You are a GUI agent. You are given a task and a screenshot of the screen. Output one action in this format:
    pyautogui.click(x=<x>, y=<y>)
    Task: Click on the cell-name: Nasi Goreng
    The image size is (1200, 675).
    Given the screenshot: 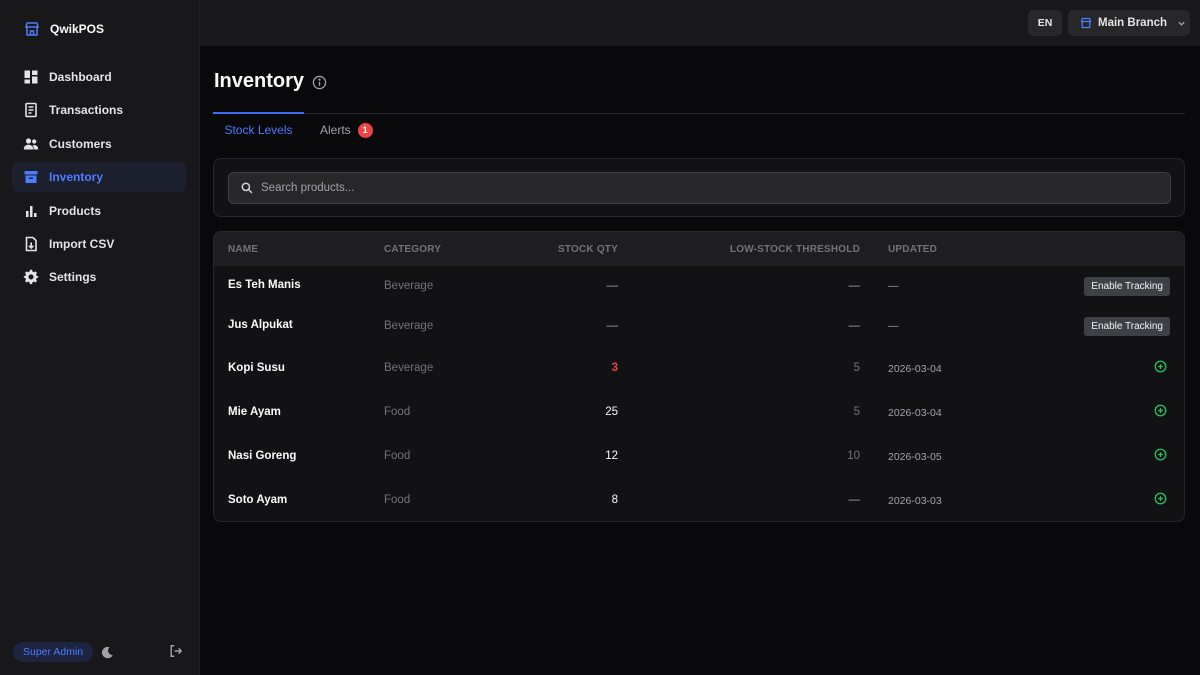 What is the action you would take?
    pyautogui.click(x=262, y=456)
    